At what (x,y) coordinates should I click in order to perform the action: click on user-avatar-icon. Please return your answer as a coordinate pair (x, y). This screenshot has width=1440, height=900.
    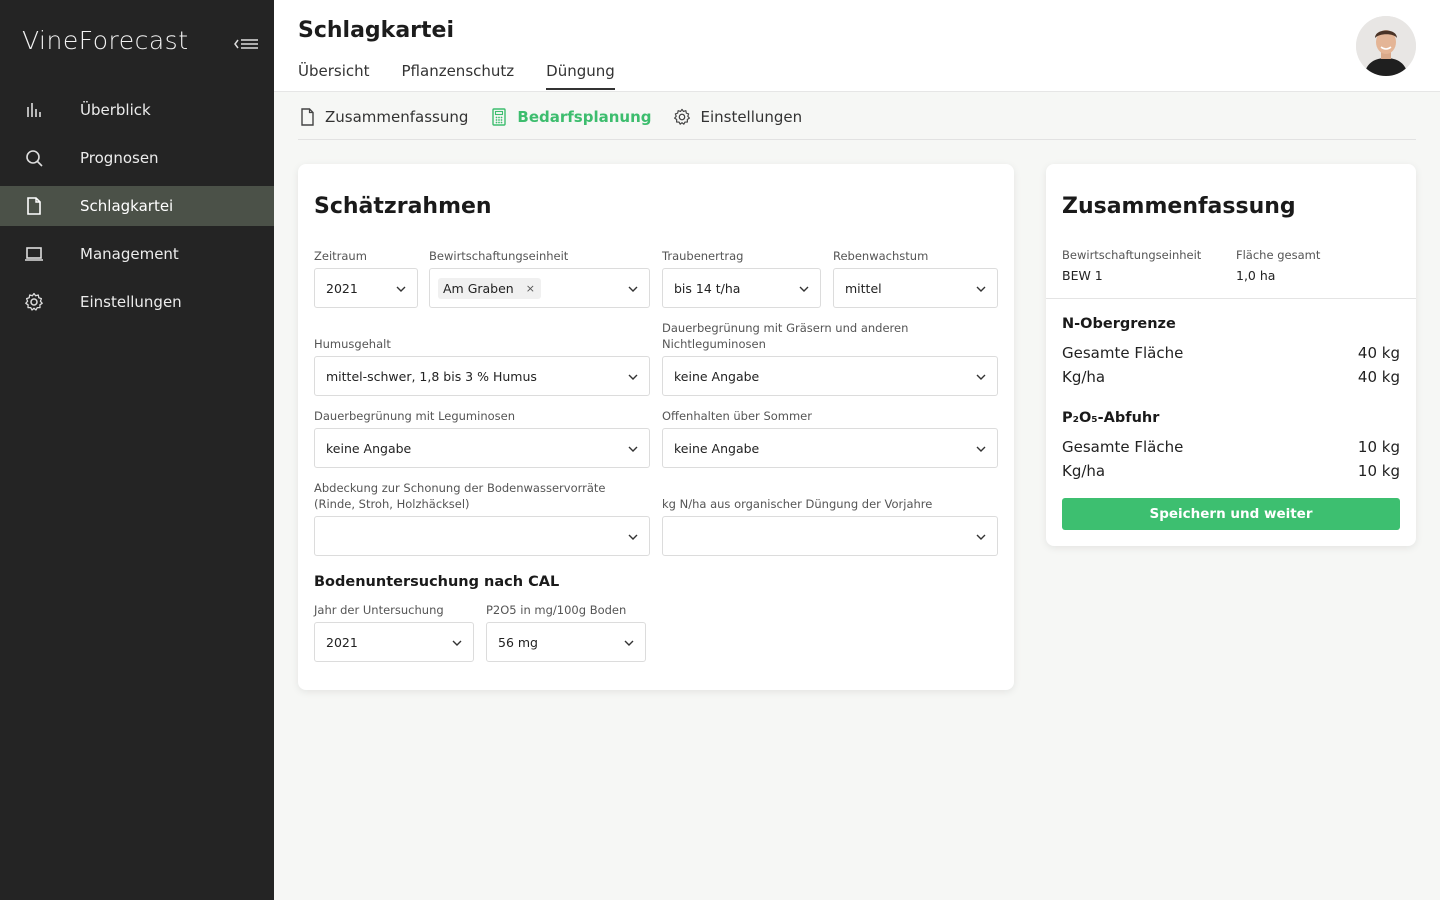
    Looking at the image, I should click on (1386, 46).